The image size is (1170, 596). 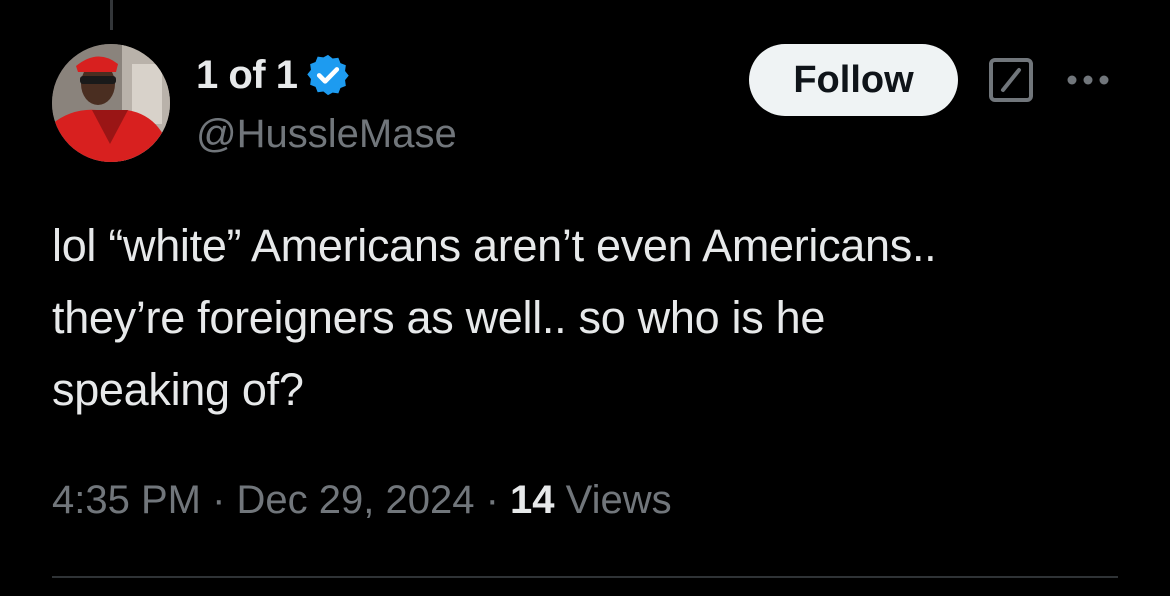 What do you see at coordinates (328, 75) in the screenshot?
I see `verified-badge-icon` at bounding box center [328, 75].